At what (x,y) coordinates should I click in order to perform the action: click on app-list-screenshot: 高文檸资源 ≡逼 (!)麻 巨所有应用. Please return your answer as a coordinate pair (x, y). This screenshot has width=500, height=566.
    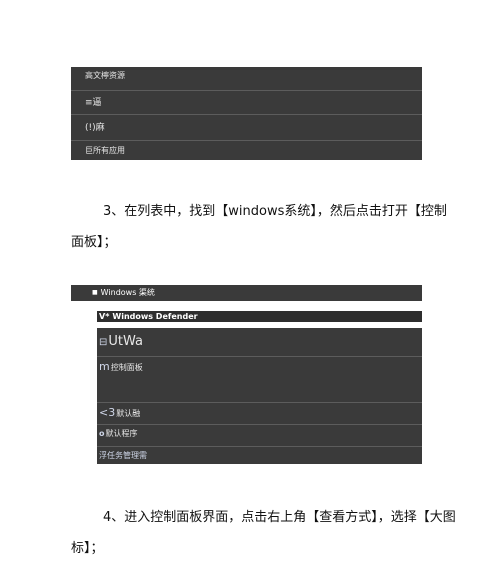
    Looking at the image, I should click on (246, 113).